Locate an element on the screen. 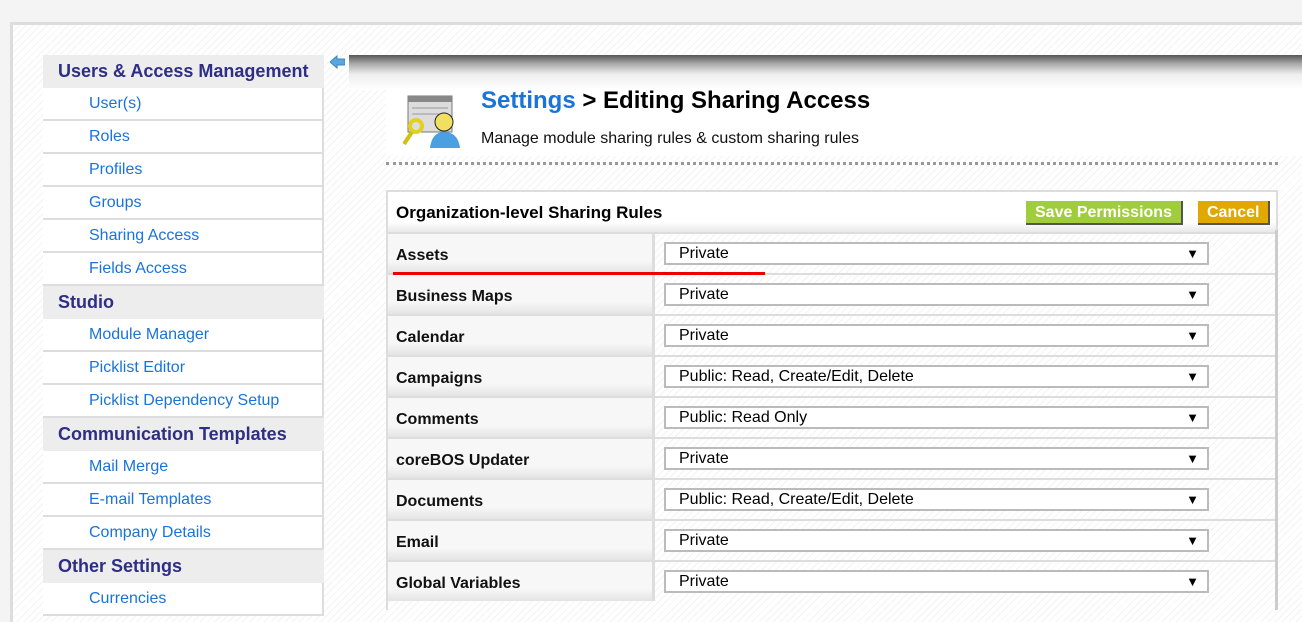 This screenshot has height=622, width=1302. settings-breadcrumb-link: Settings is located at coordinates (528, 100).